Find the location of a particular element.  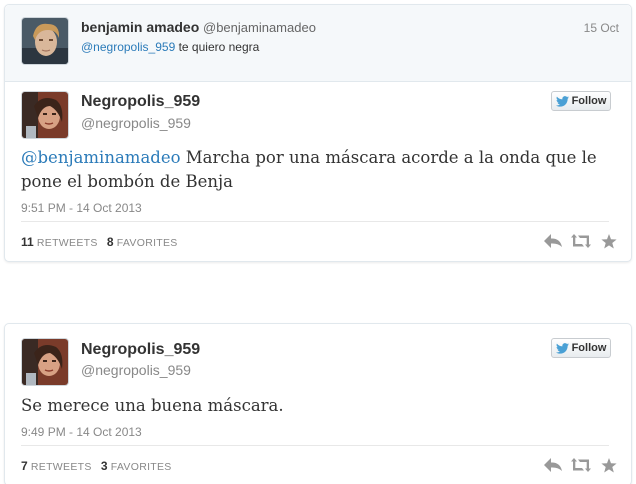

retweets-count: 7 is located at coordinates (24, 466).